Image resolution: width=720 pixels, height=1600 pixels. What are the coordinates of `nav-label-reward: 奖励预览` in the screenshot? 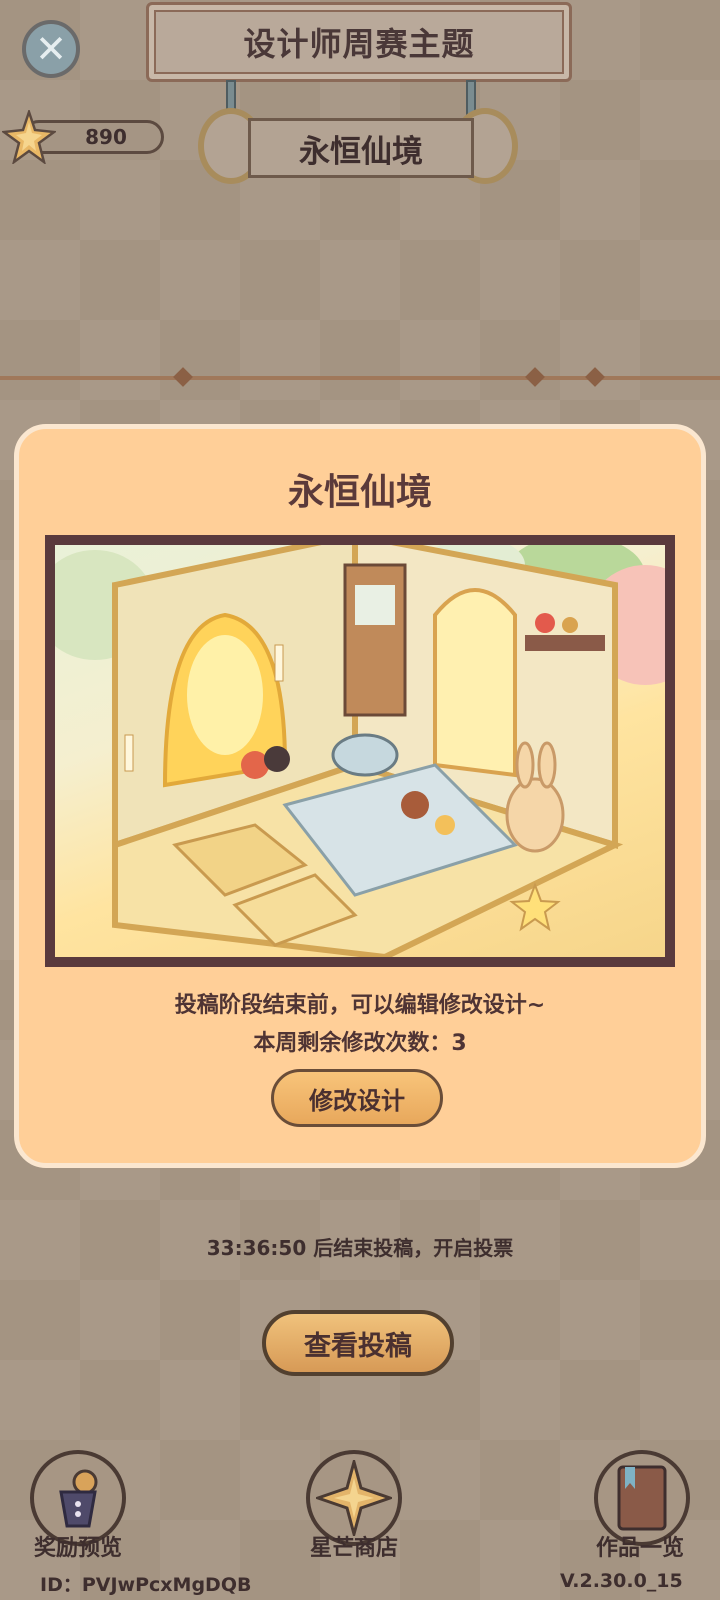 It's located at (79, 1546).